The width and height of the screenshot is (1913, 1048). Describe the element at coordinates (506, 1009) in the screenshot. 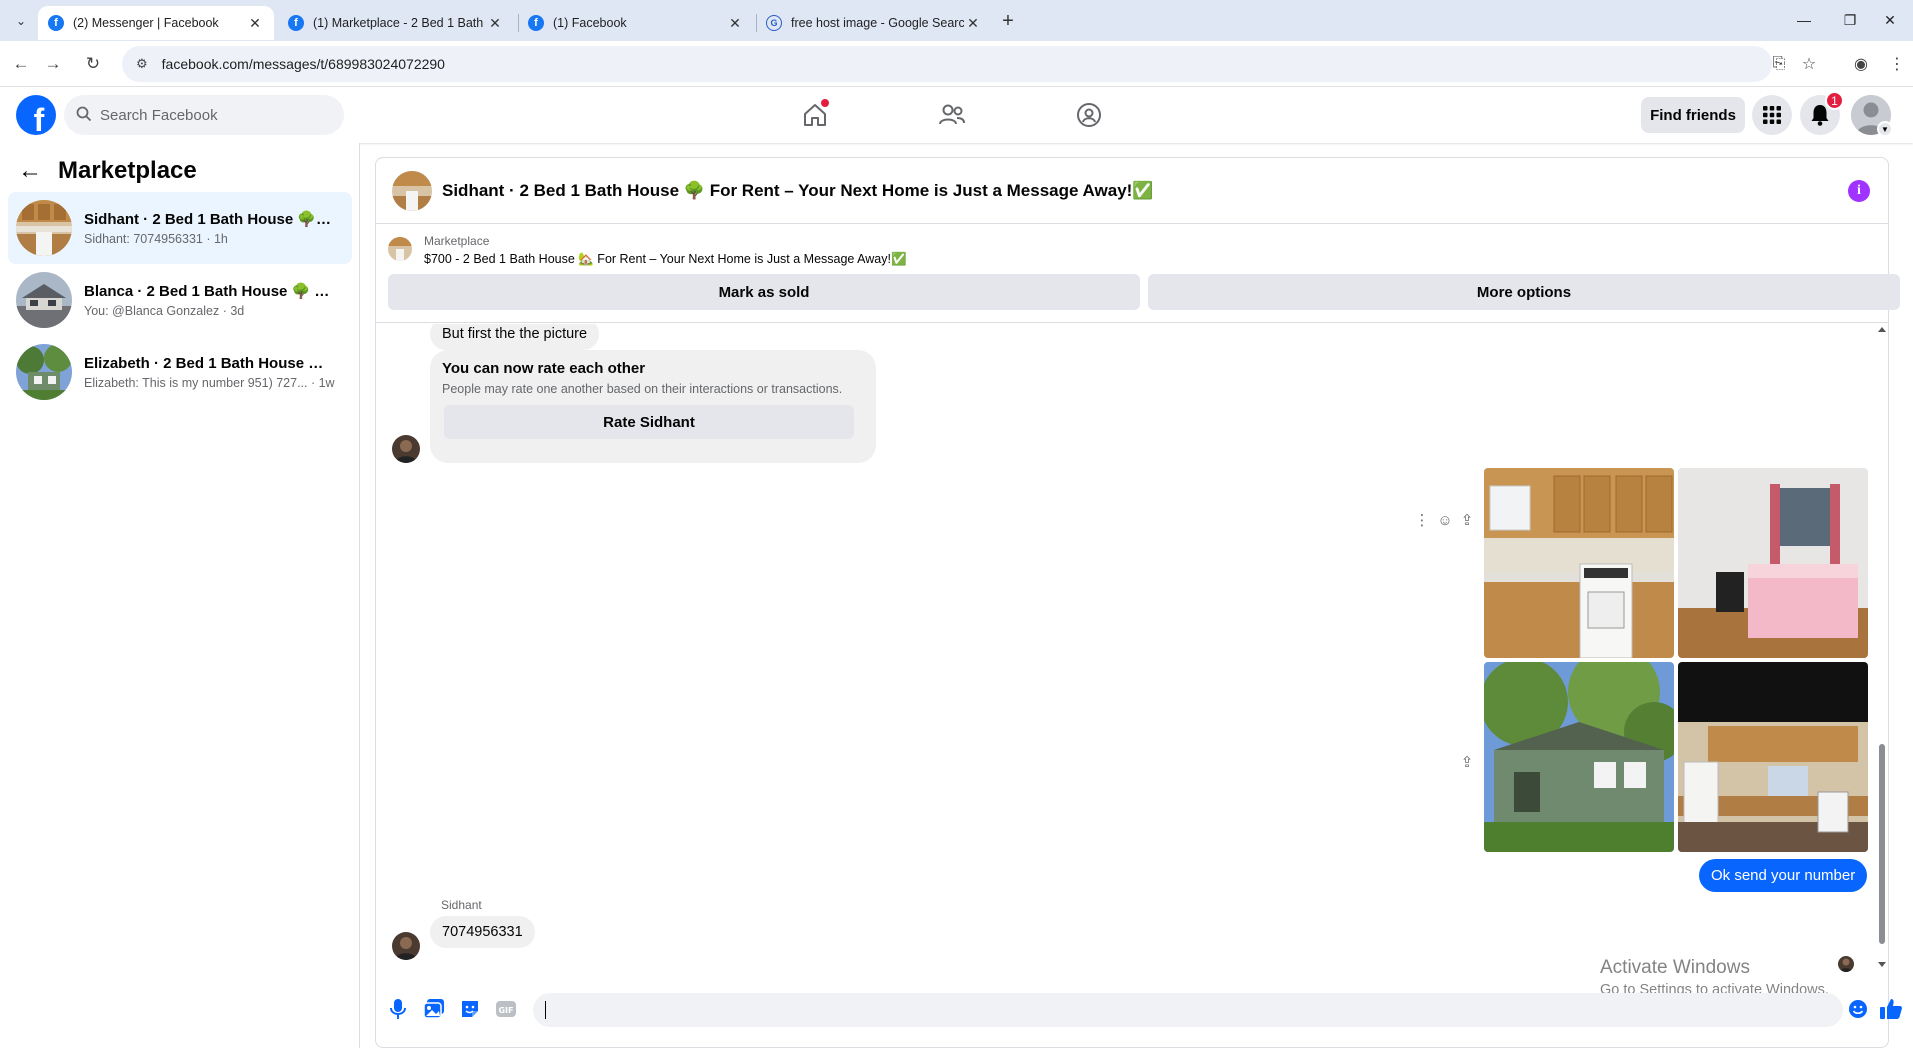

I see `gif-icon: GIF` at that location.